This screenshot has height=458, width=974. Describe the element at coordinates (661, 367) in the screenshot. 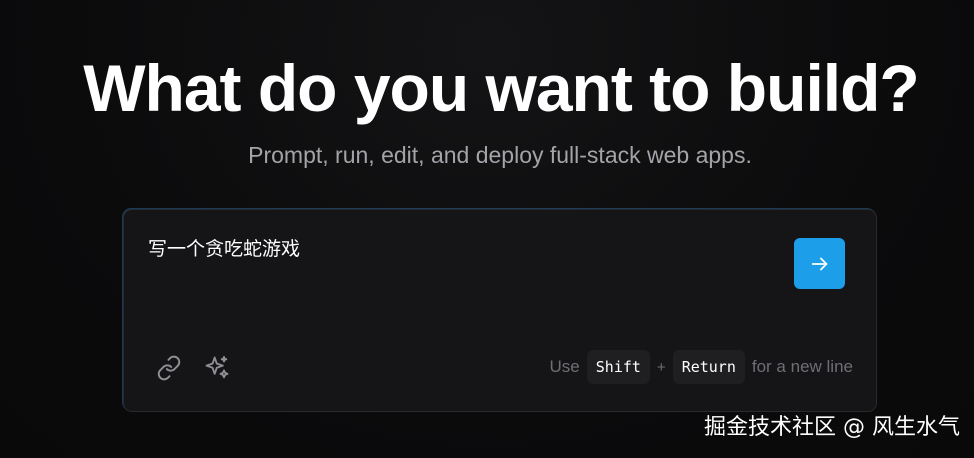

I see `hint-plus: +` at that location.